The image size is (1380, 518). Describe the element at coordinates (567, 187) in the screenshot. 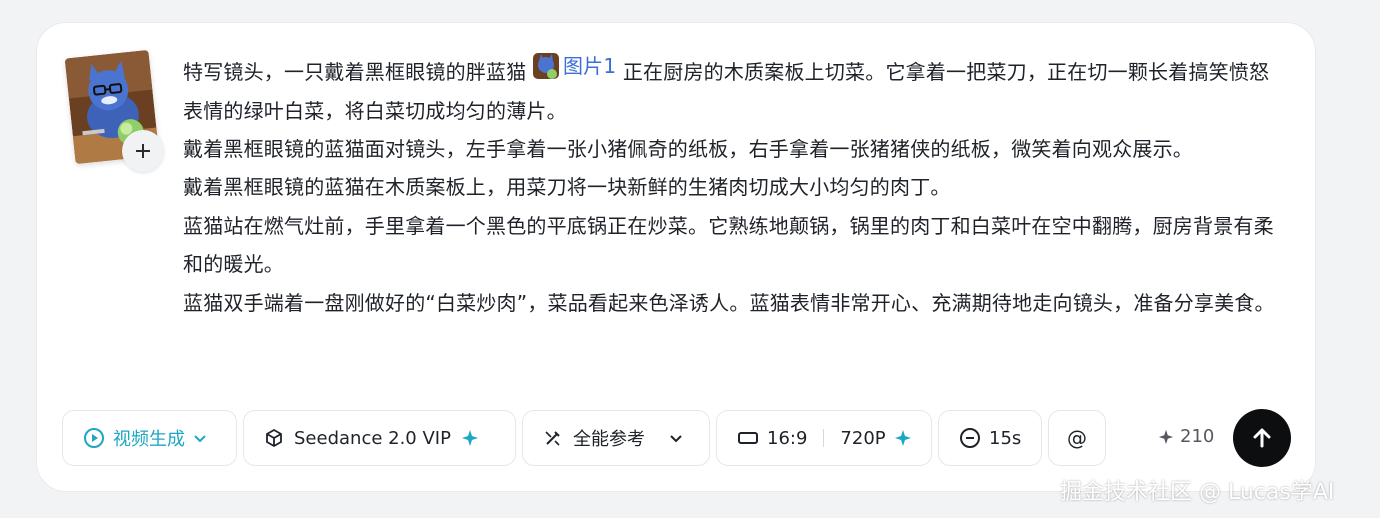

I see `prompt-paragraph-3: 戴着黑框眼镜的蓝猫在木质案板上，用菜刀将一块新鲜的生猪肉切成大小均匀的肉丁。` at that location.